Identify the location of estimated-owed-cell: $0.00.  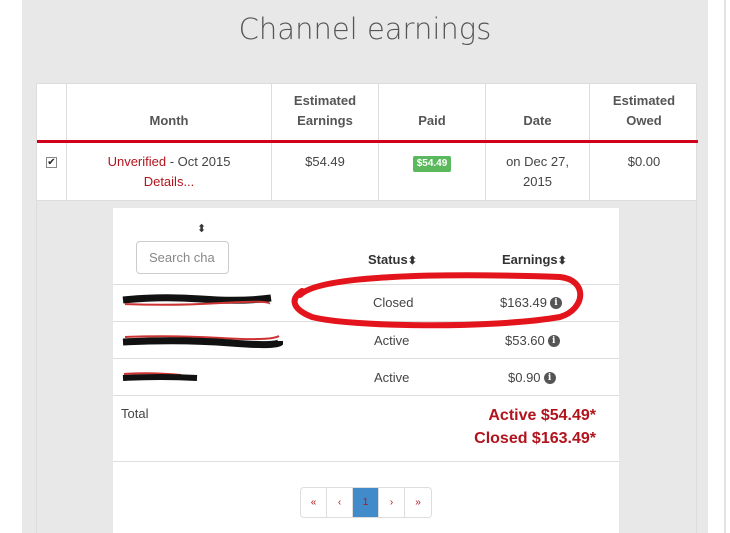
(644, 161).